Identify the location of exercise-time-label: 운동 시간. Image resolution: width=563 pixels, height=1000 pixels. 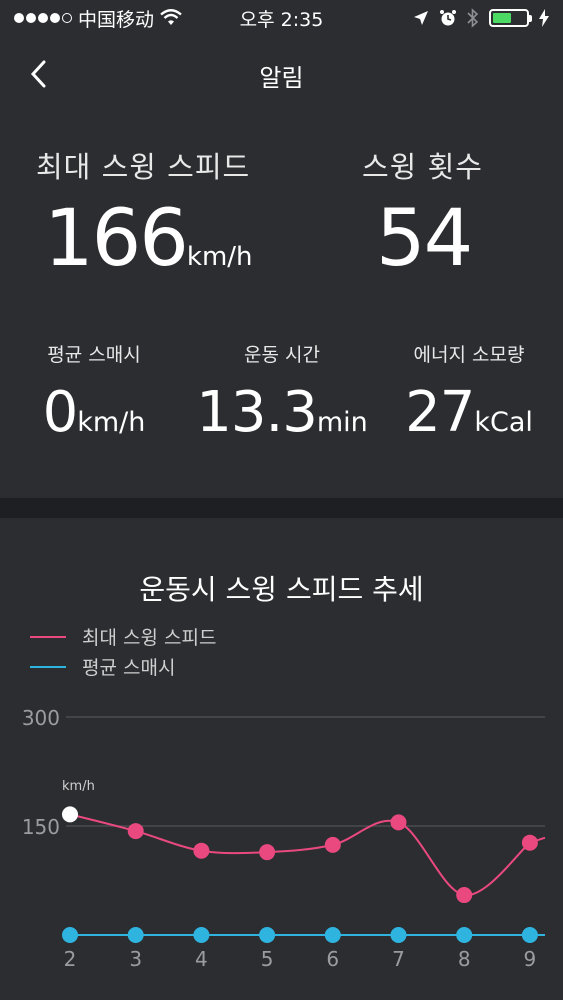
(282, 355).